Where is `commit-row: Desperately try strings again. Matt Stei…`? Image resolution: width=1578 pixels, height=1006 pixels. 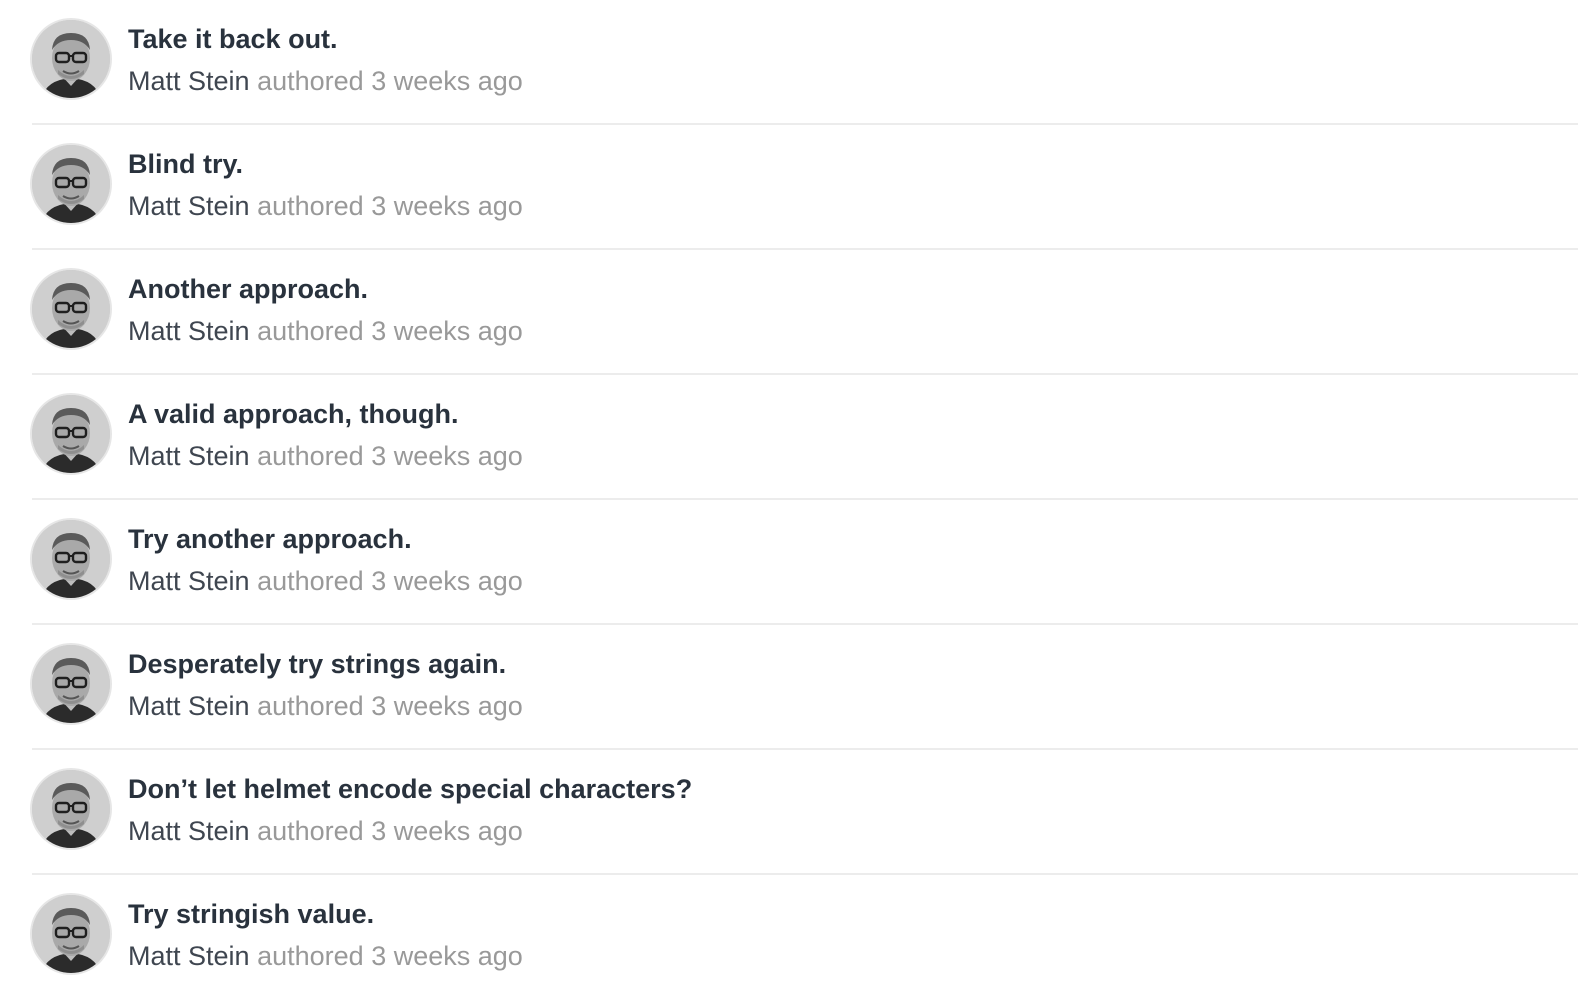
commit-row: Desperately try strings again. Matt Stei… is located at coordinates (805, 687).